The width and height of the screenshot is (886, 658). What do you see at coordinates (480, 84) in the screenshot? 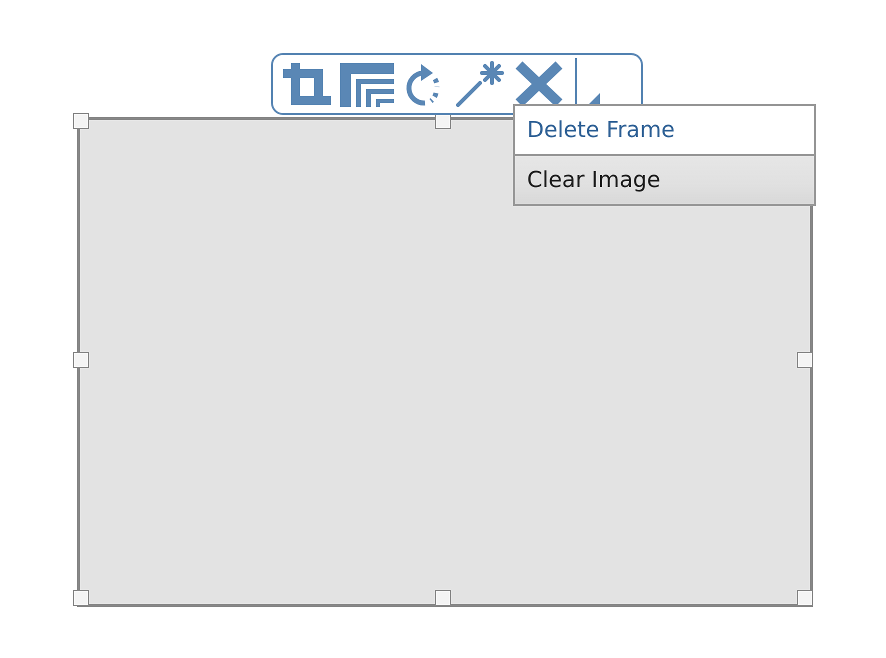
I see `magic-wand-icon` at bounding box center [480, 84].